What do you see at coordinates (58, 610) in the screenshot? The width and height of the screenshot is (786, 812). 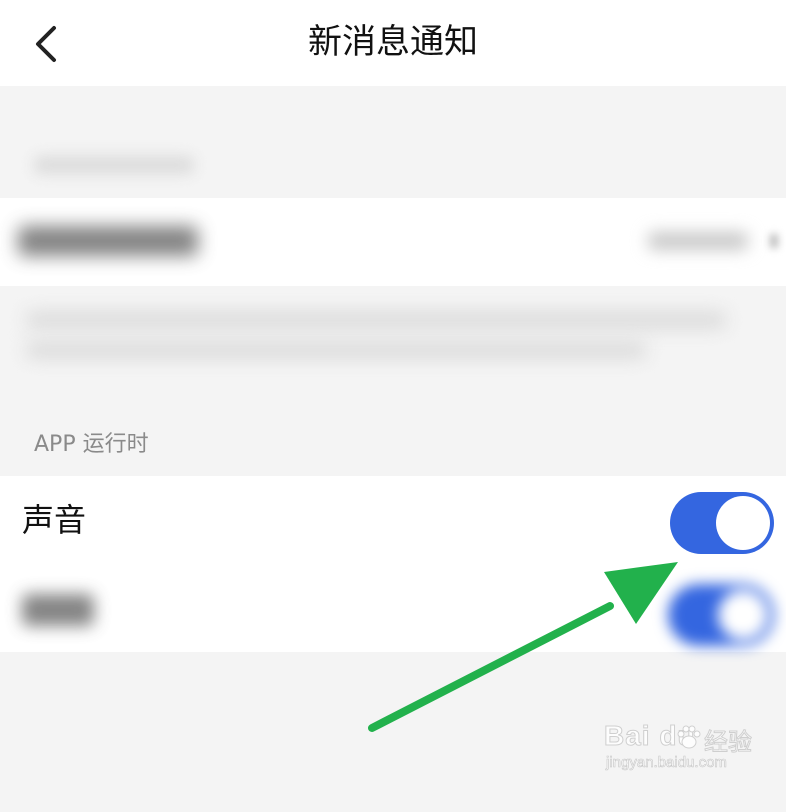 I see `blurred-row-label` at bounding box center [58, 610].